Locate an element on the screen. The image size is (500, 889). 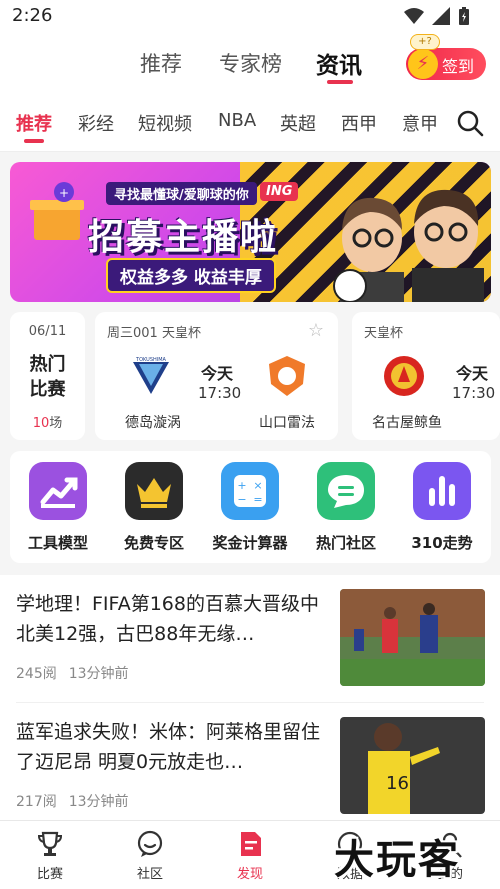
news-reads: 245阅 is located at coordinates (36, 674).